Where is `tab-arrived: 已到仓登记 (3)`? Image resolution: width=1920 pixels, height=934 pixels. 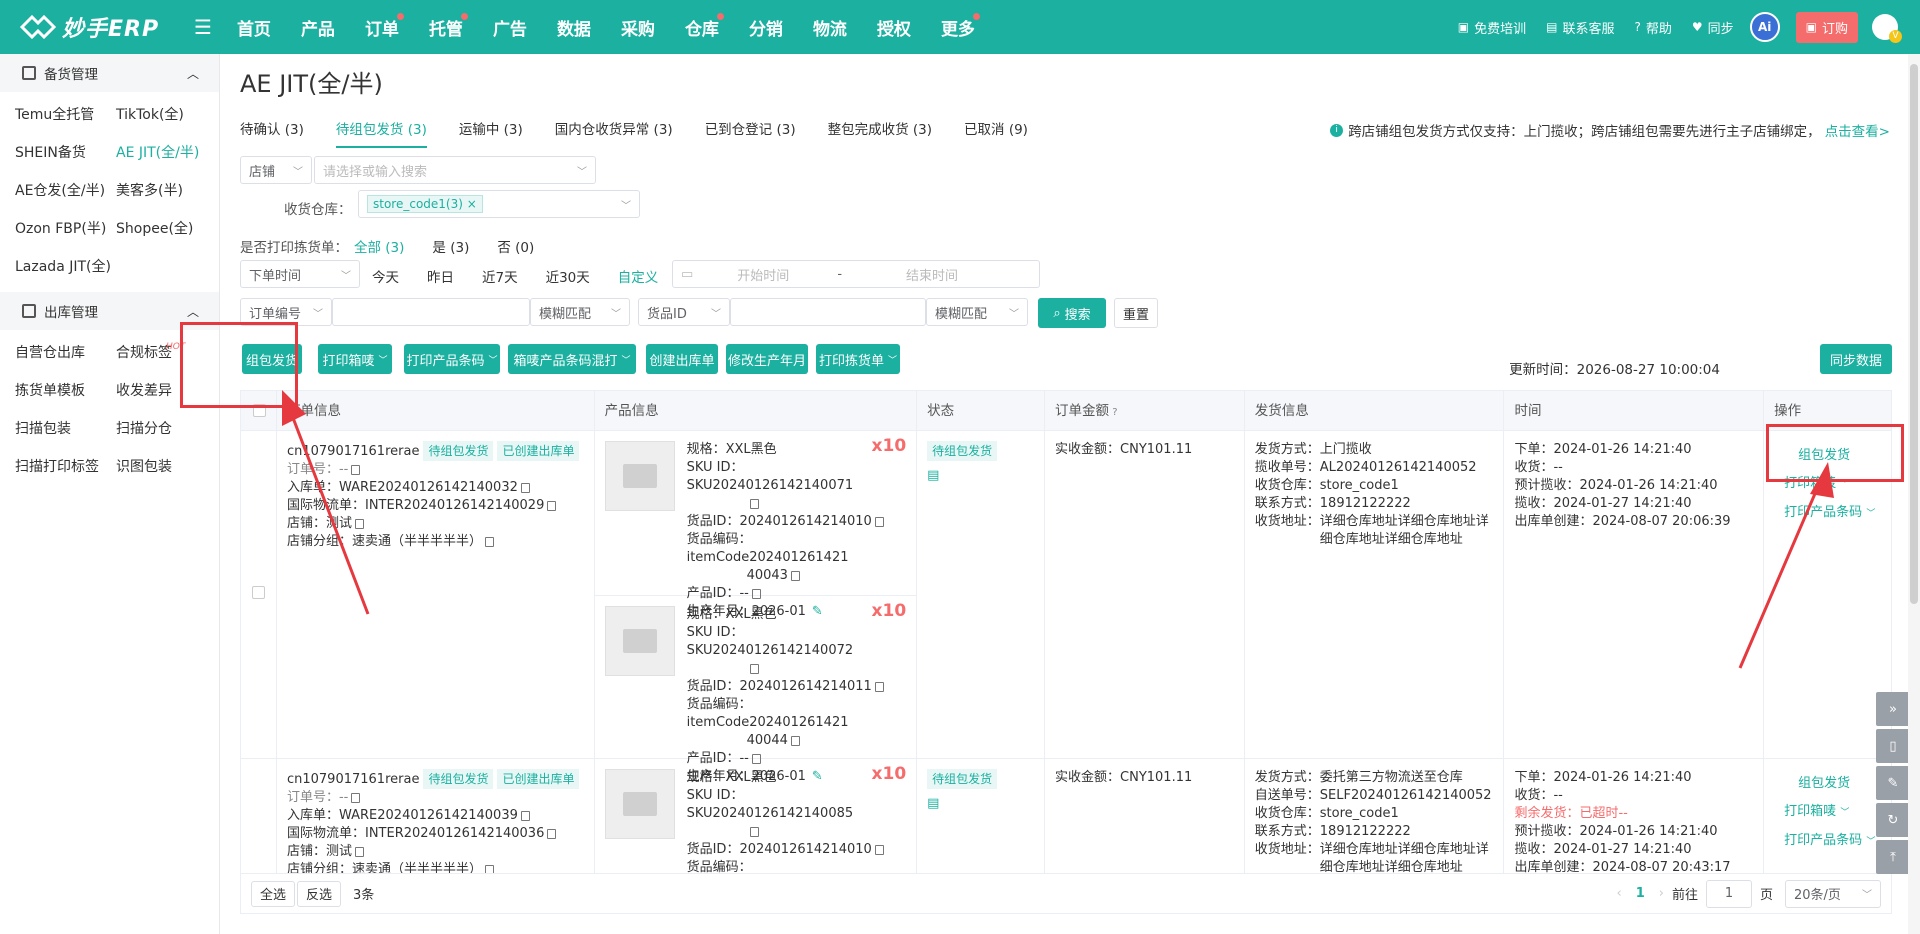
tab-arrived: 已到仓登记 (3) is located at coordinates (750, 133).